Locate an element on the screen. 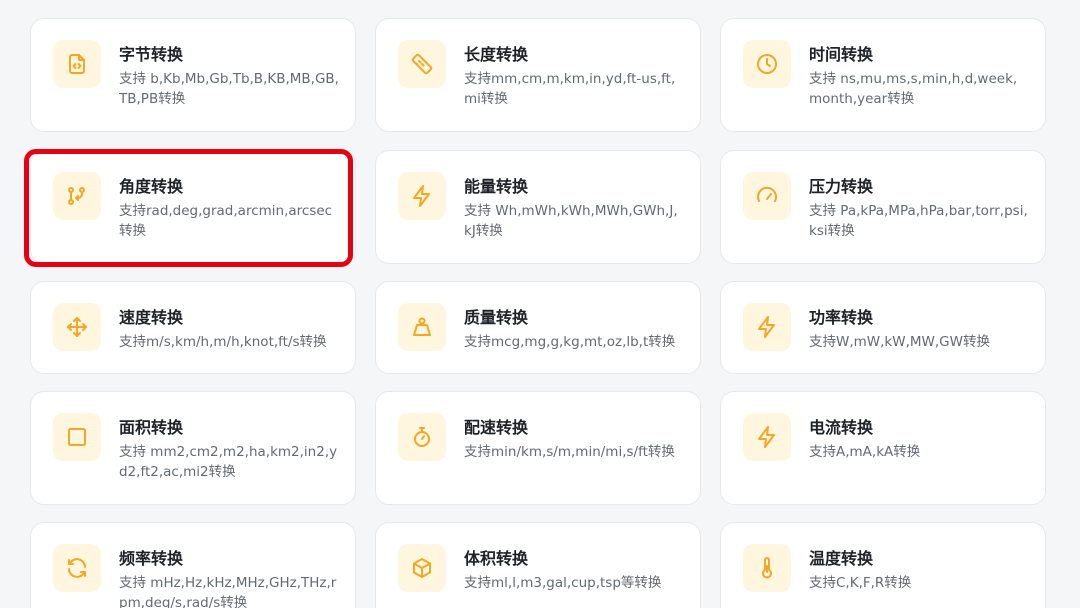  card-description: 支持 Wh,mWh,kWh,MWh,GWh,J,kJ转换 is located at coordinates (571, 221).